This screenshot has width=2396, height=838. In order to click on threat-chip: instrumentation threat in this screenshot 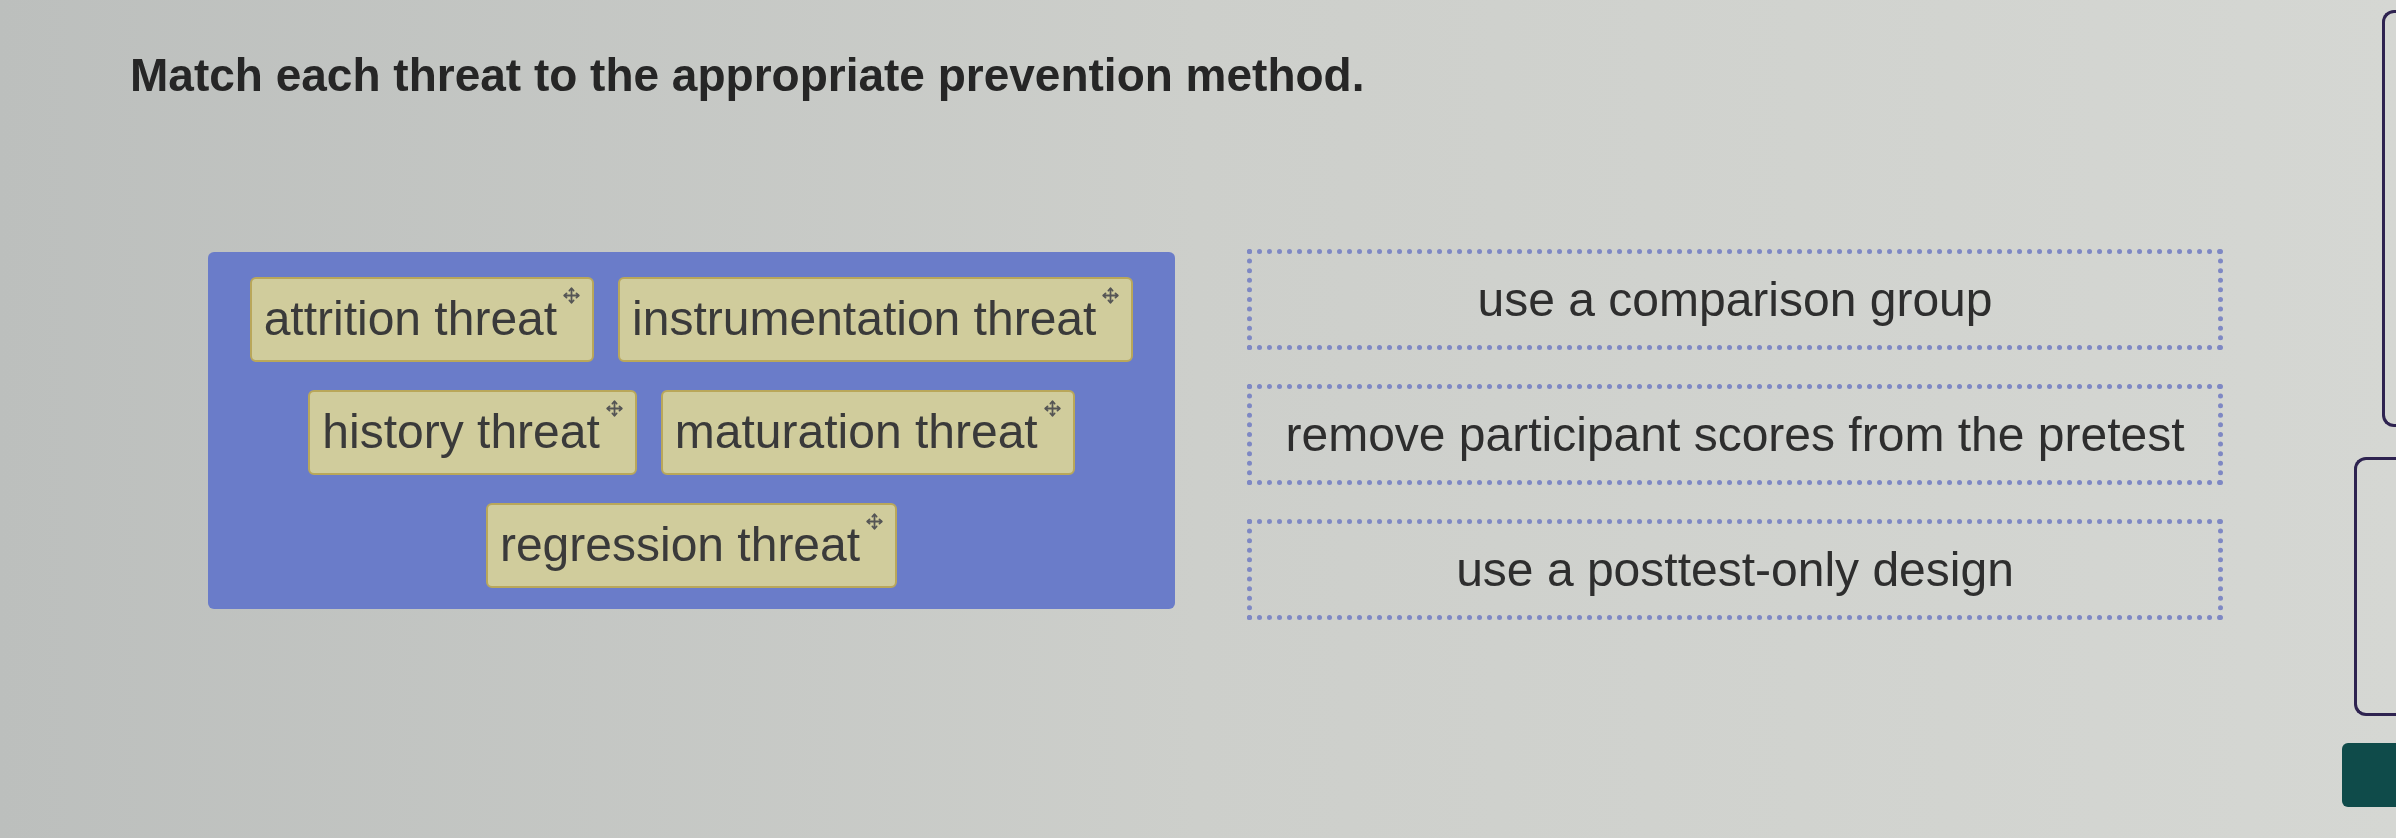, I will do `click(876, 319)`.